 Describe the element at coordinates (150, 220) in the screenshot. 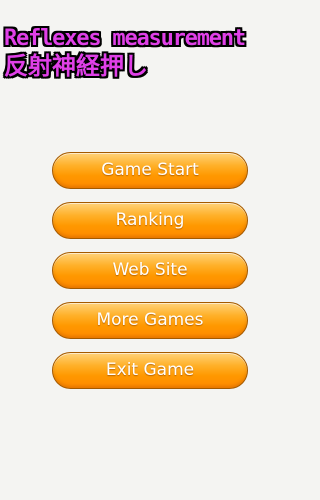

I see `ranking-button: Ranking` at that location.